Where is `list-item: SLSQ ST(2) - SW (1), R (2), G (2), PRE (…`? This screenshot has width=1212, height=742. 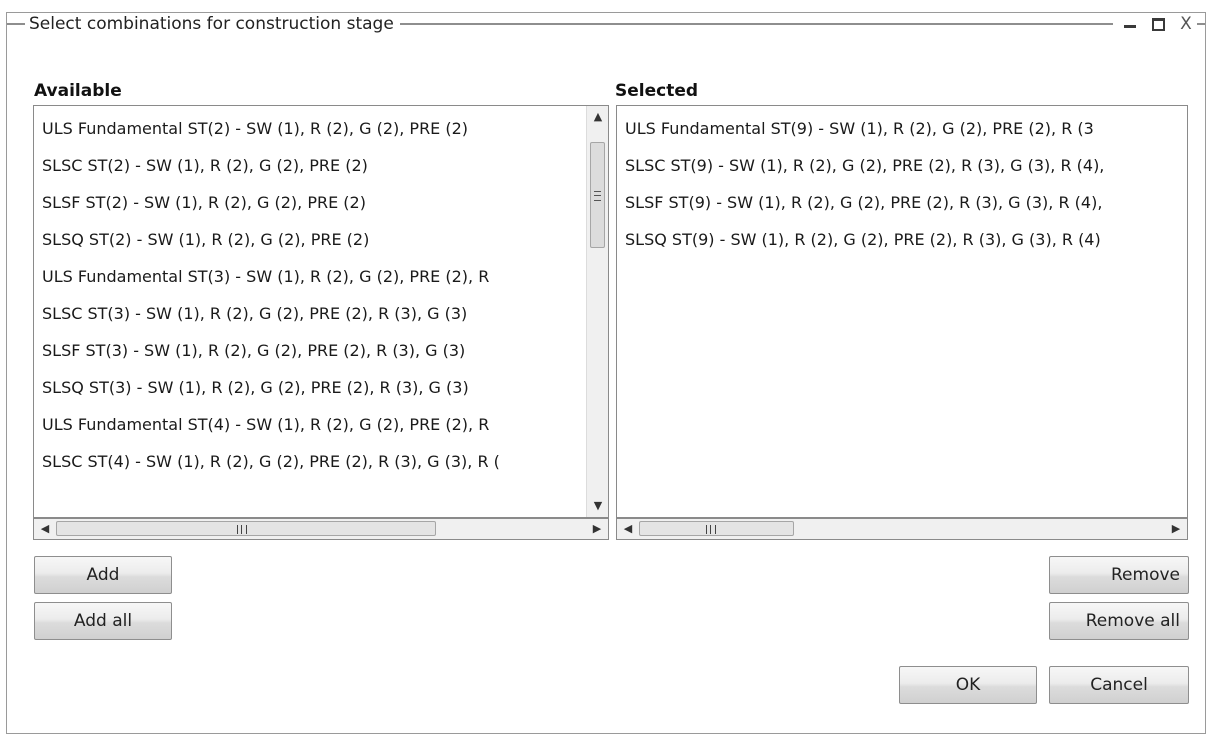 list-item: SLSQ ST(2) - SW (1), R (2), G (2), PRE (… is located at coordinates (267, 239).